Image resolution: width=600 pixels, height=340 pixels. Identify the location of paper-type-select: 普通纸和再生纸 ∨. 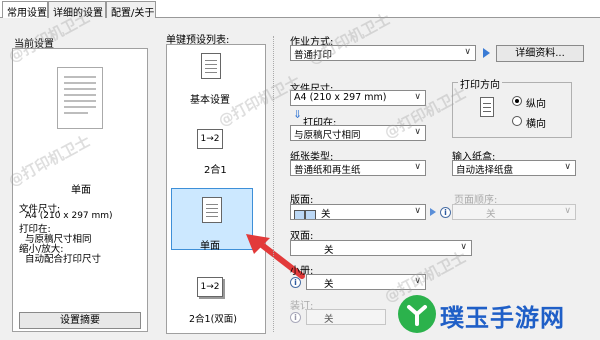
(358, 168).